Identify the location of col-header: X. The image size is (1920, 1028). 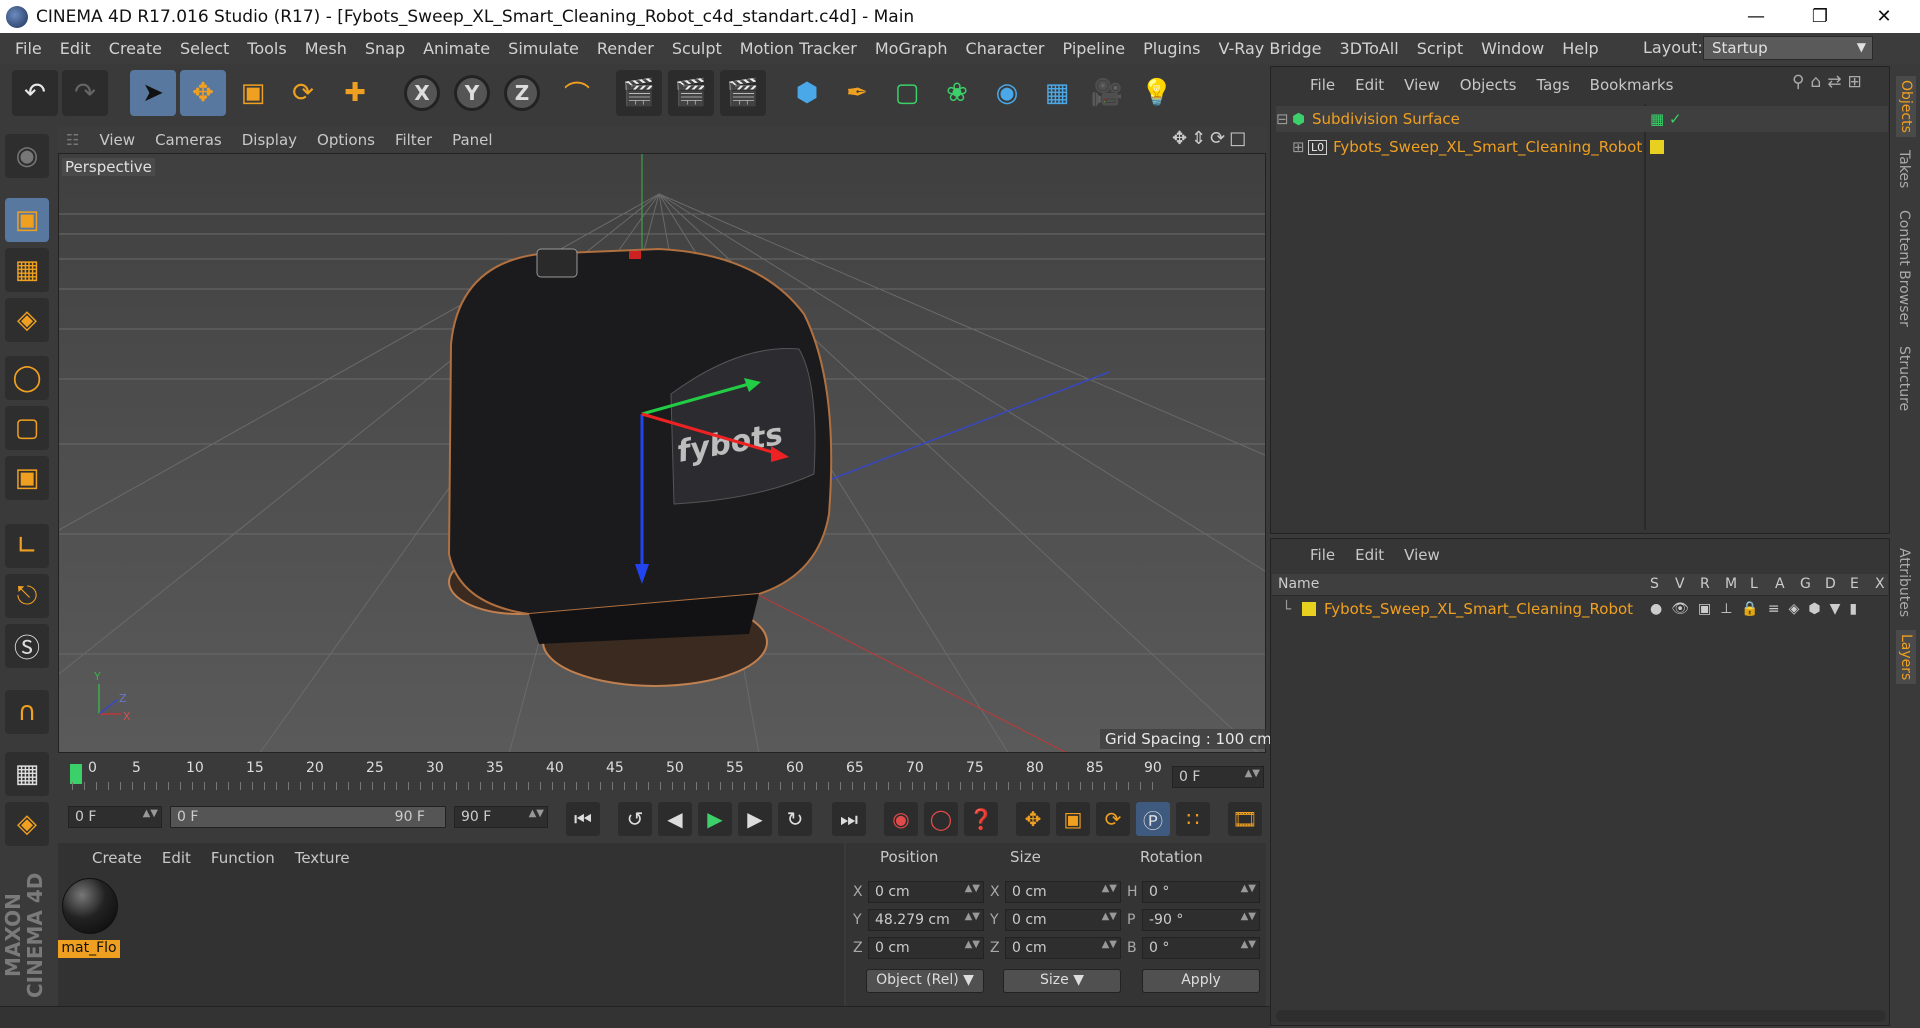
(1880, 584).